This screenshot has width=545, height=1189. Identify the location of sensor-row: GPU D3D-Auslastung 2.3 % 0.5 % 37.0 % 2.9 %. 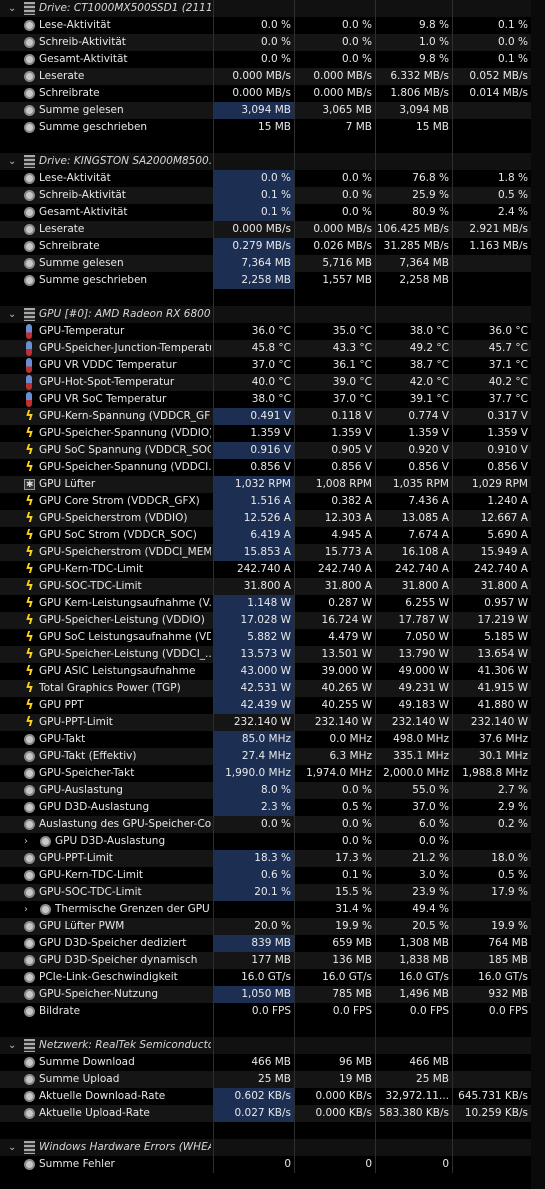
(272, 807).